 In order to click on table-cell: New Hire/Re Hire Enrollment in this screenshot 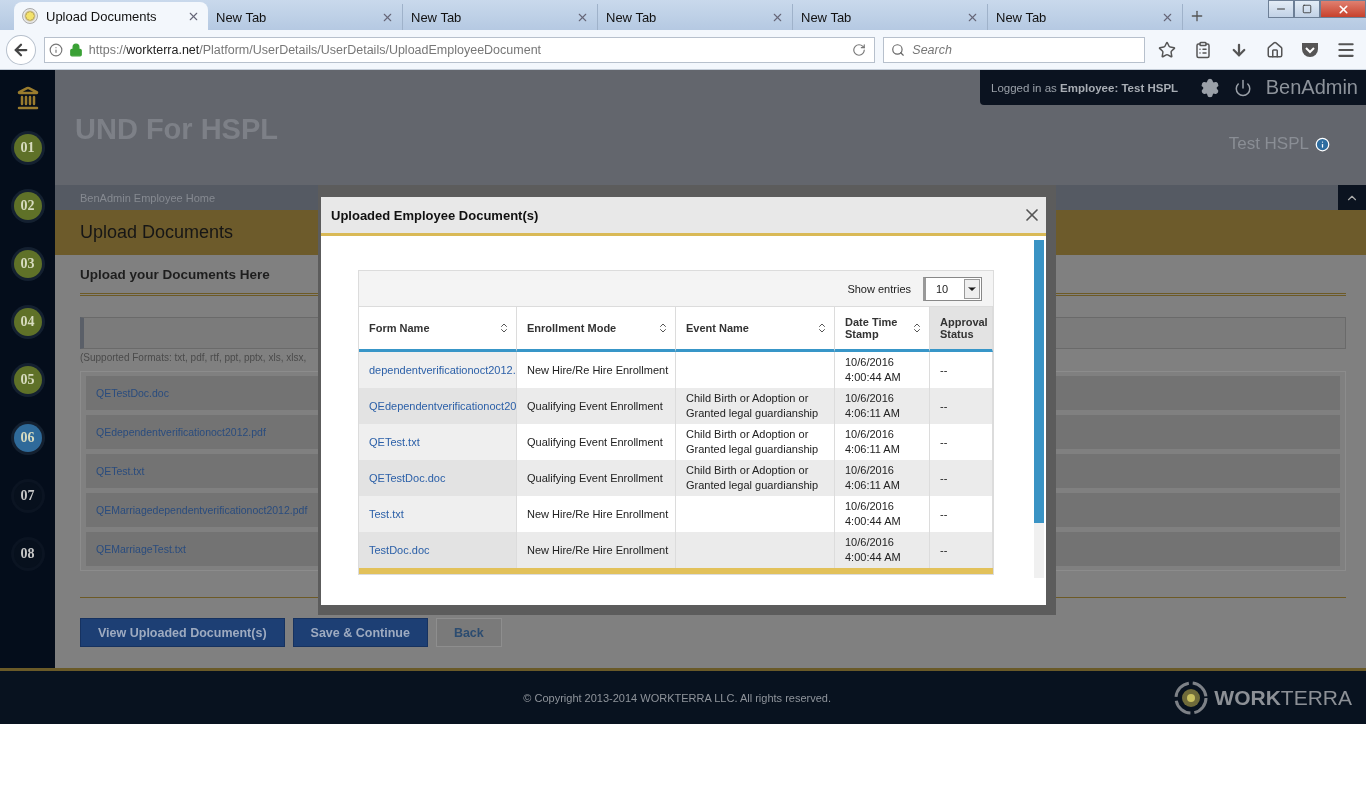, I will do `click(596, 550)`.